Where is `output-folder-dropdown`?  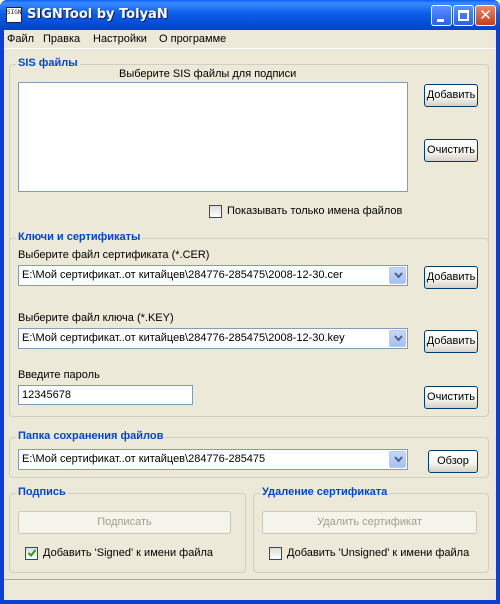 output-folder-dropdown is located at coordinates (397, 459).